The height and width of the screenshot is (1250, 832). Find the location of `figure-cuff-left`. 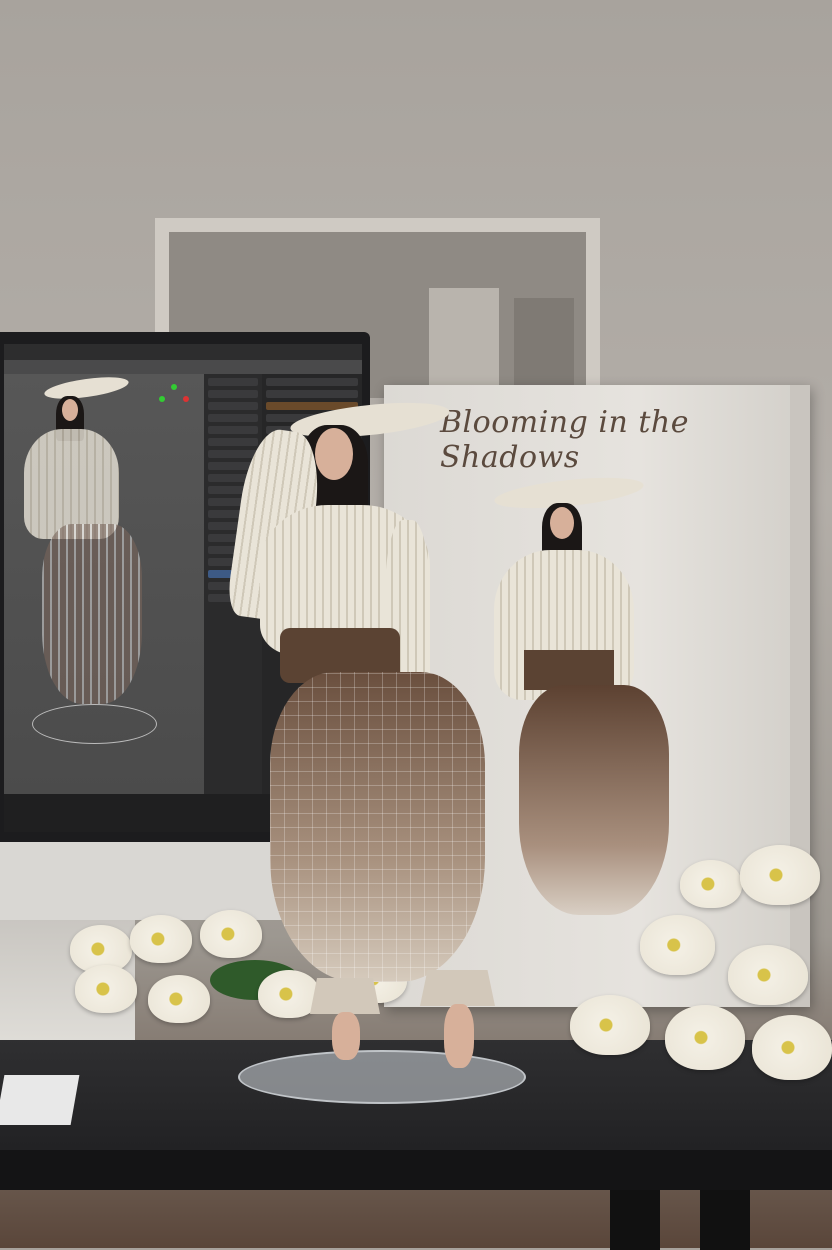

figure-cuff-left is located at coordinates (345, 996).